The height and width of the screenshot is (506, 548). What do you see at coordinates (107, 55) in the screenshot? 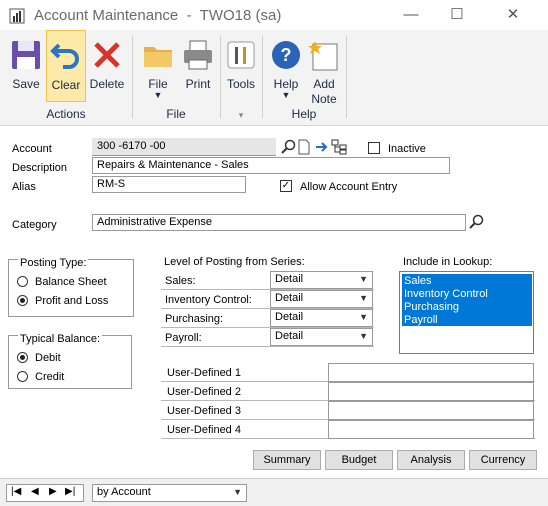
I see `delete-x-icon` at bounding box center [107, 55].